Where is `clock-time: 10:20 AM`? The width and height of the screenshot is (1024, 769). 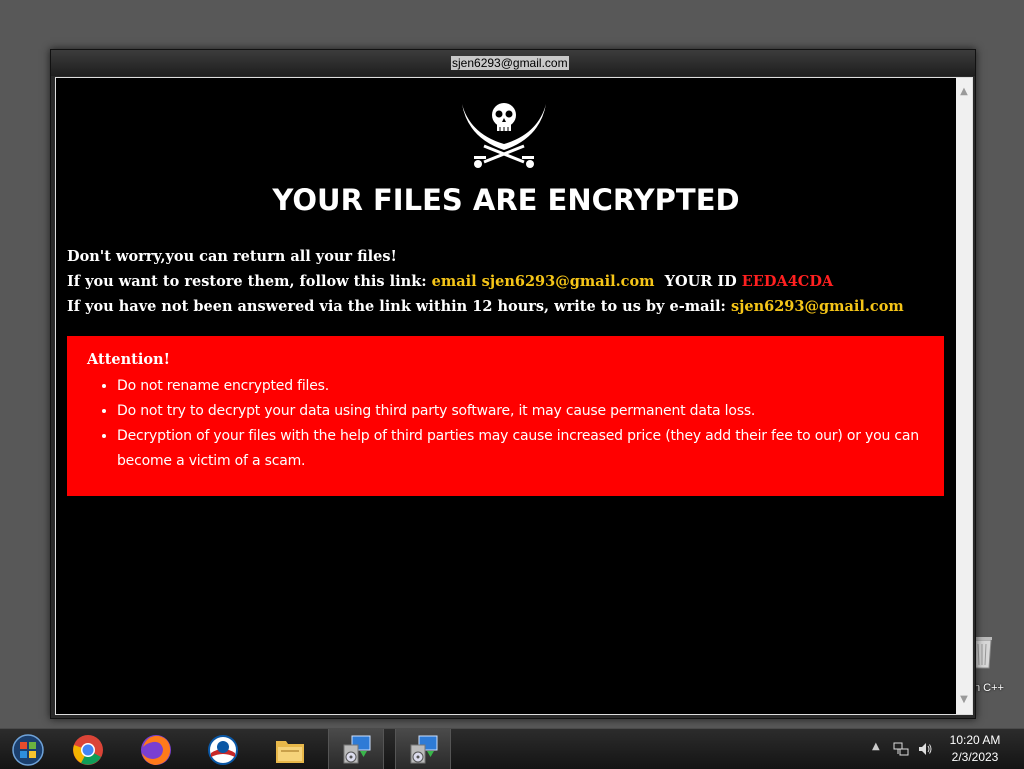 clock-time: 10:20 AM is located at coordinates (975, 740).